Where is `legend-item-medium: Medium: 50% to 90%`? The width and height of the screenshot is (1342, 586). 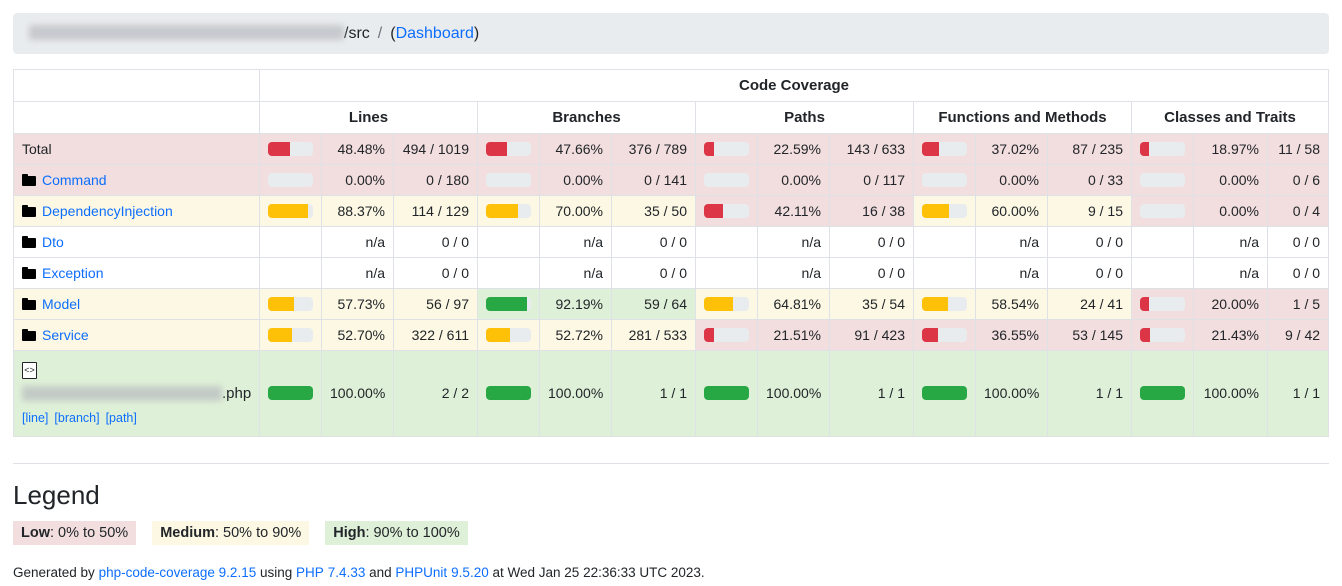
legend-item-medium: Medium: 50% to 90% is located at coordinates (231, 532).